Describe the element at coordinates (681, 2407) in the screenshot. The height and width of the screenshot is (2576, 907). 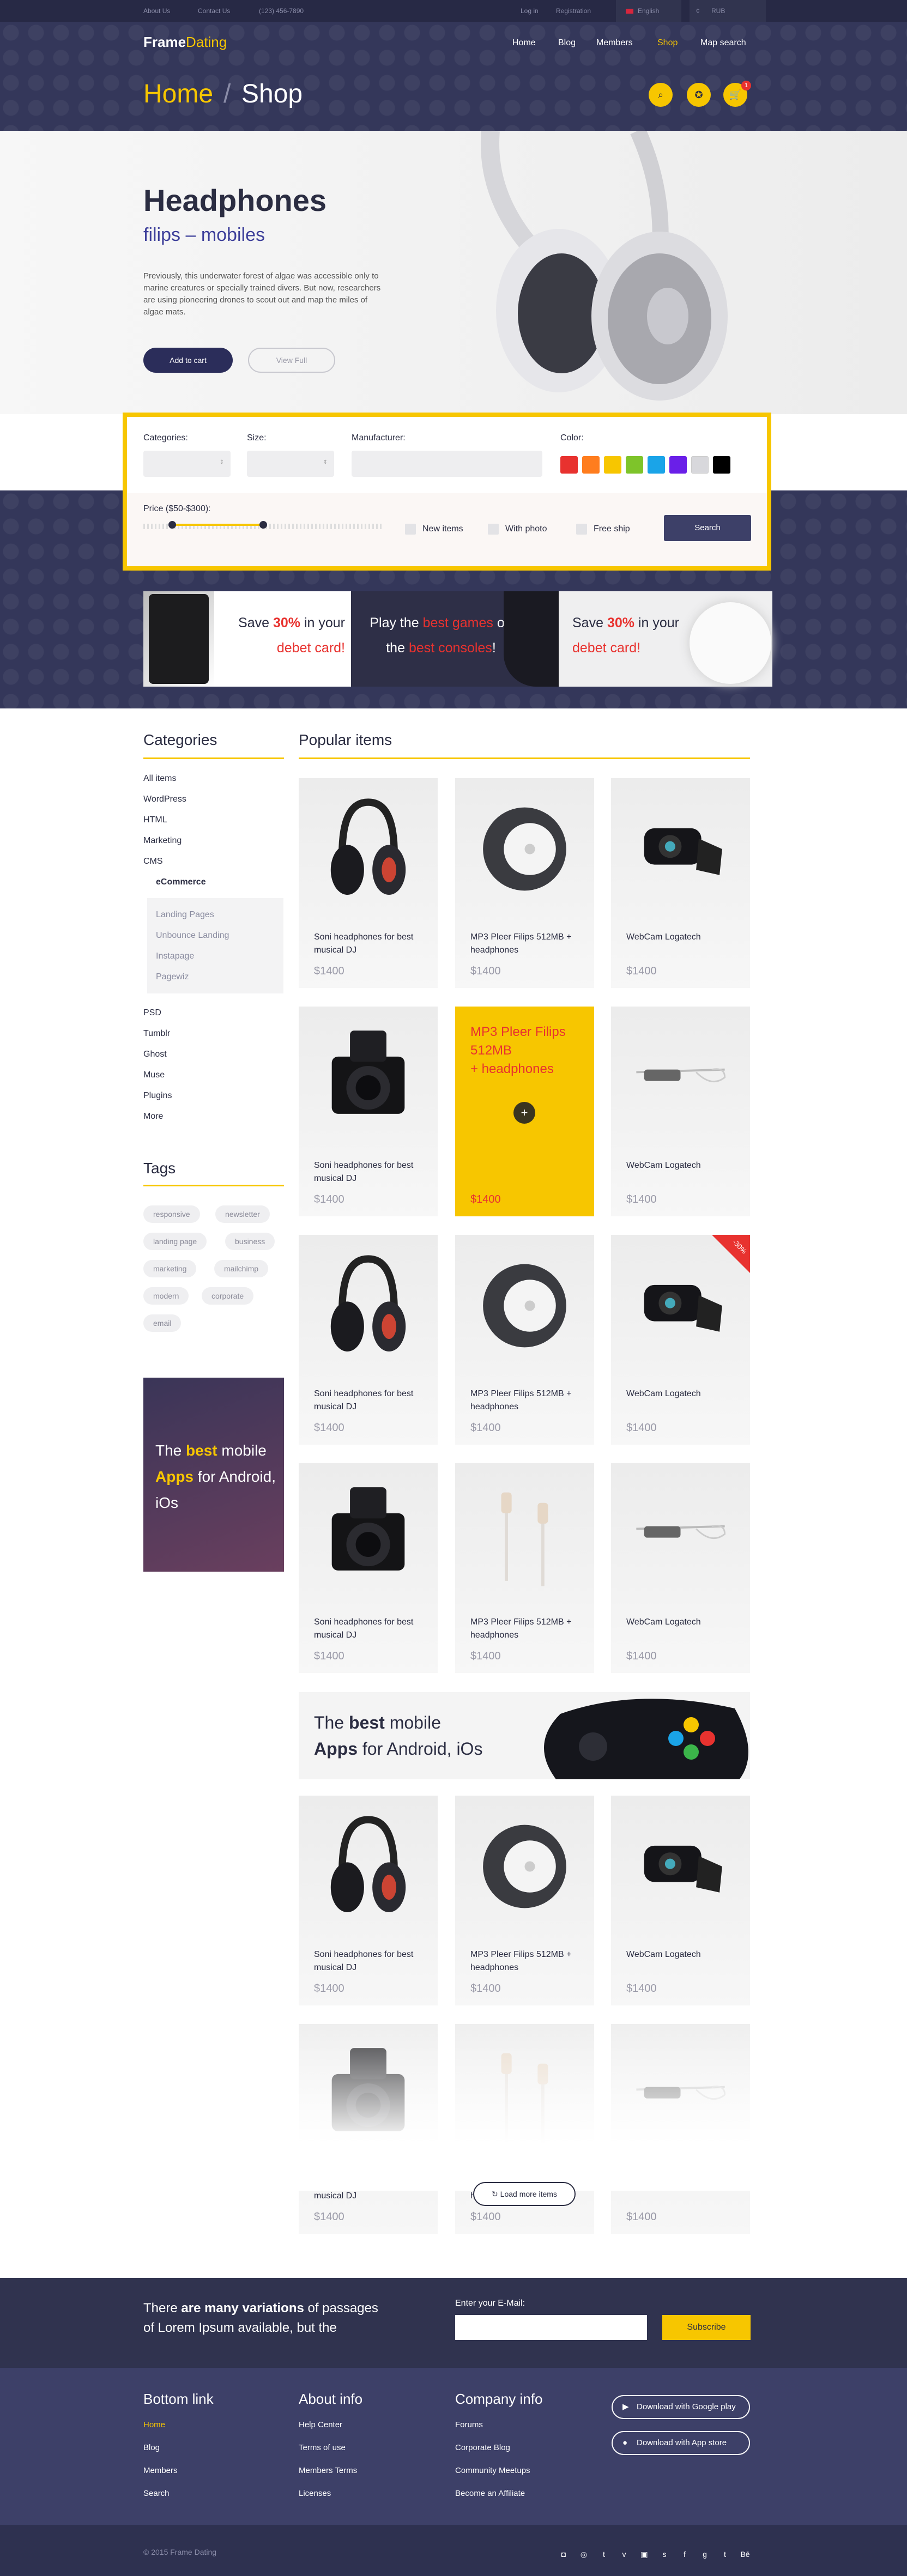
I see `google-play-button: ▶ Download with Google play` at that location.